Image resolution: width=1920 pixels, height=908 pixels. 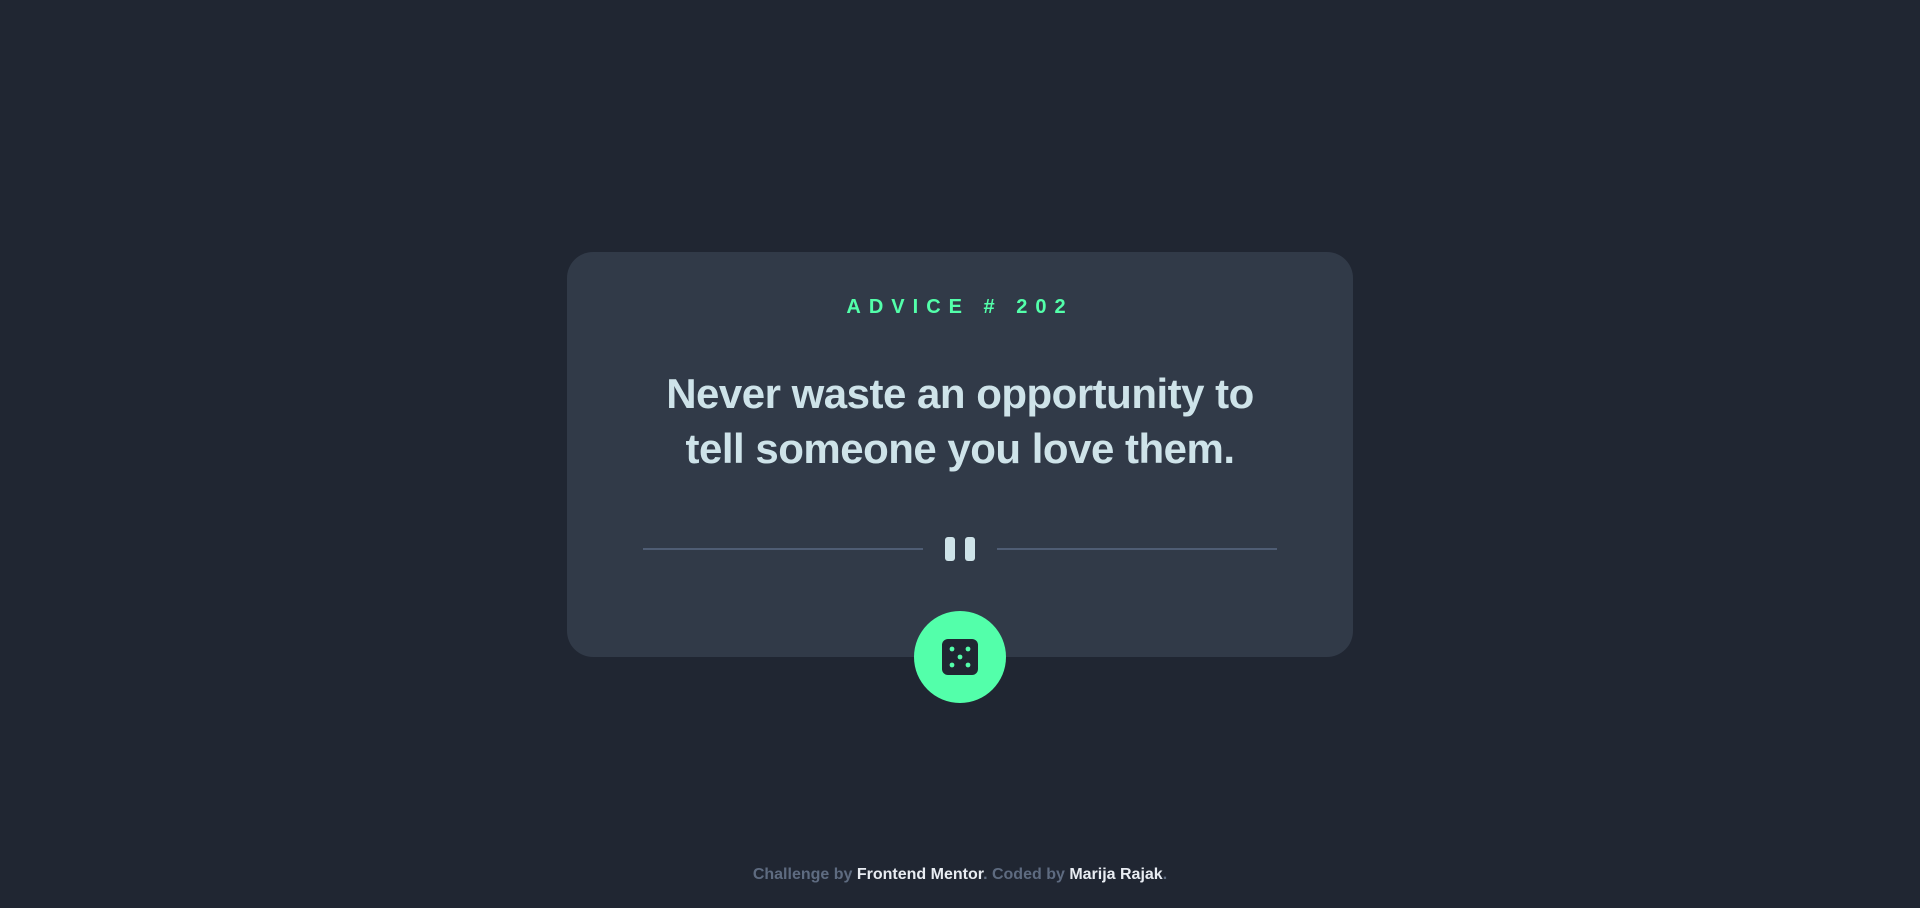 I want to click on dice-icon, so click(x=960, y=657).